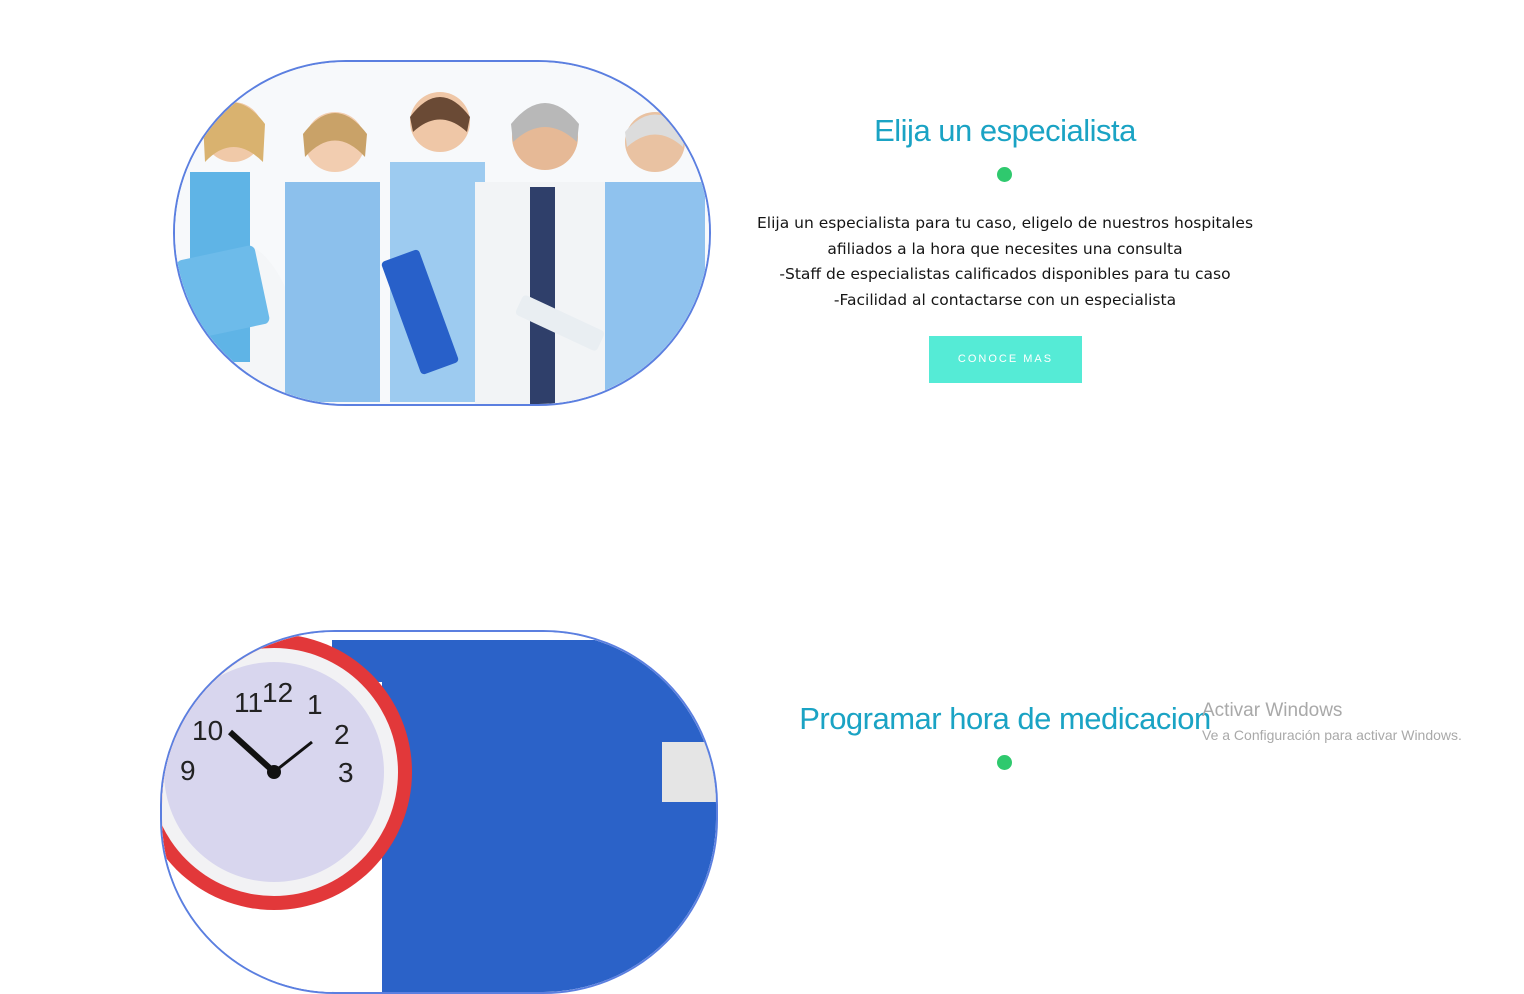 The height and width of the screenshot is (994, 1524). I want to click on watermark-title: Activar Windows, so click(1272, 710).